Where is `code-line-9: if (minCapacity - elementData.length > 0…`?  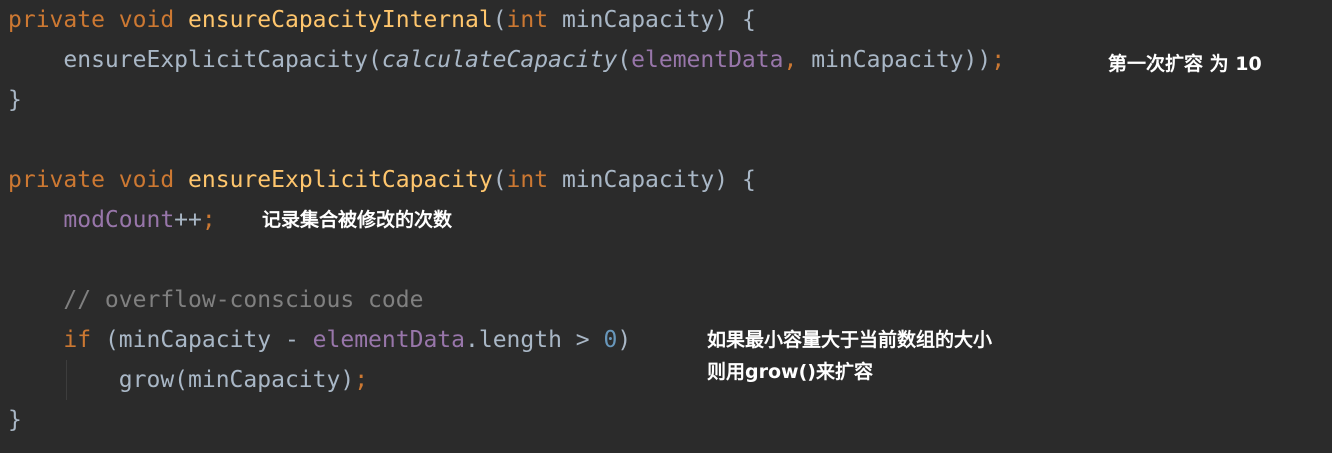
code-line-9: if (minCapacity - elementData.length > 0… is located at coordinates (319, 340).